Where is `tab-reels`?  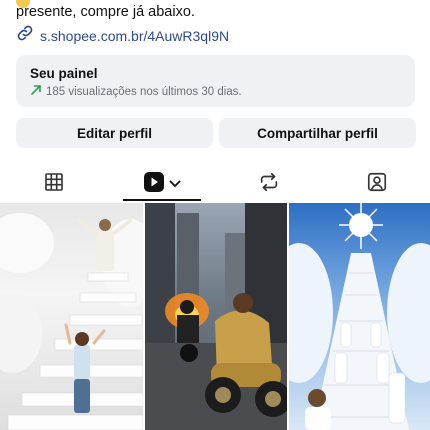 tab-reels is located at coordinates (162, 184).